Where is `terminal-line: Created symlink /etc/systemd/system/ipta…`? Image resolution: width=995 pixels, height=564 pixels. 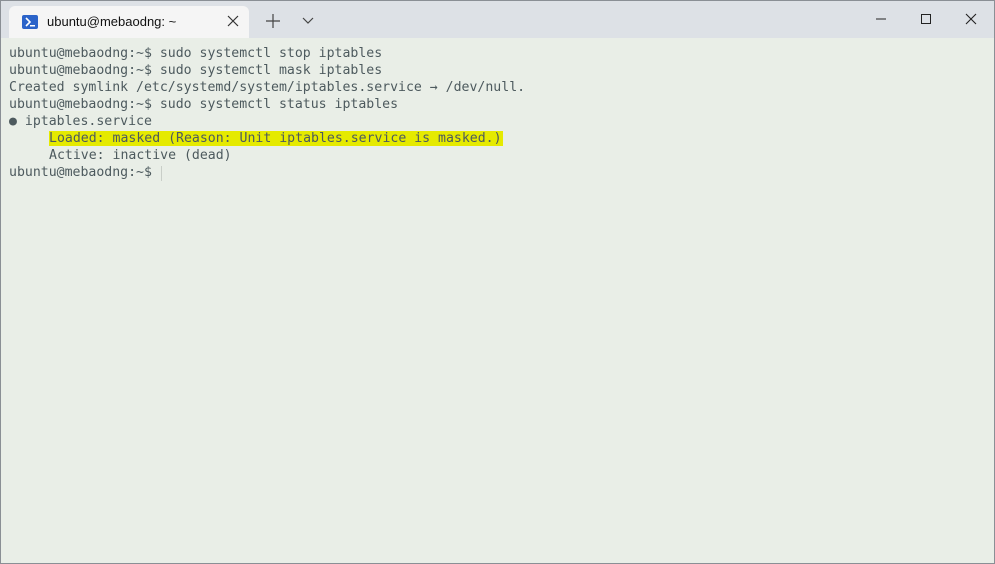
terminal-line: Created symlink /etc/systemd/system/ipta… is located at coordinates (267, 87).